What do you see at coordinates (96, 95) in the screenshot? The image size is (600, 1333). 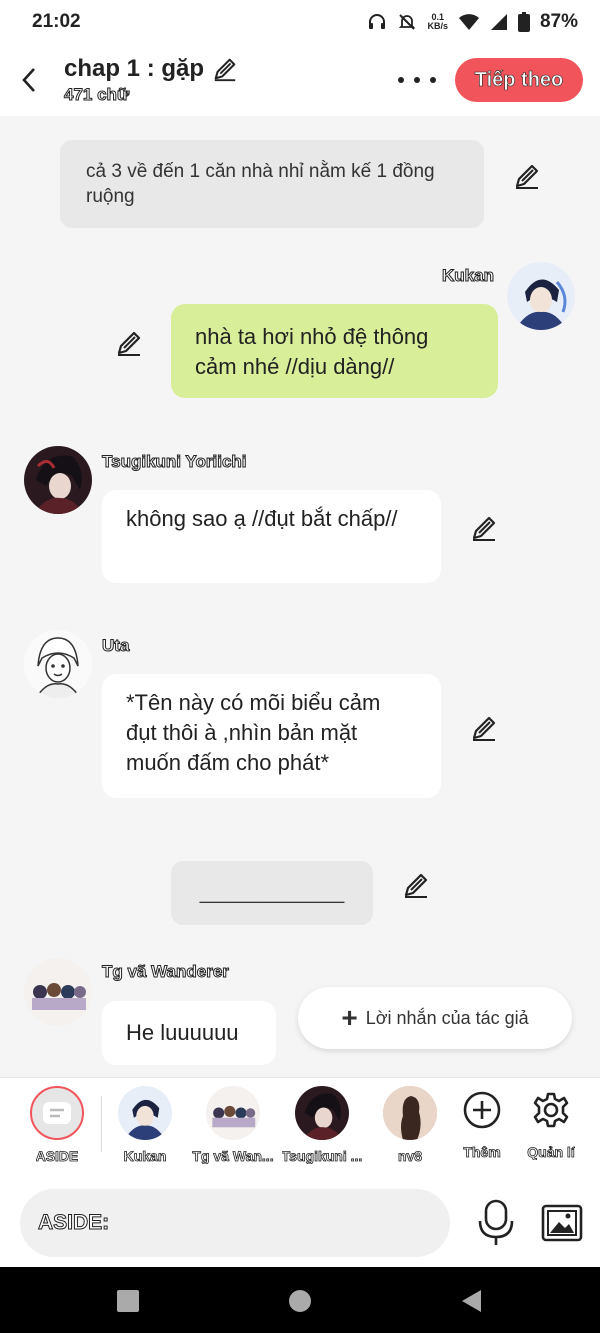 I see `word-count: 471 chữ` at bounding box center [96, 95].